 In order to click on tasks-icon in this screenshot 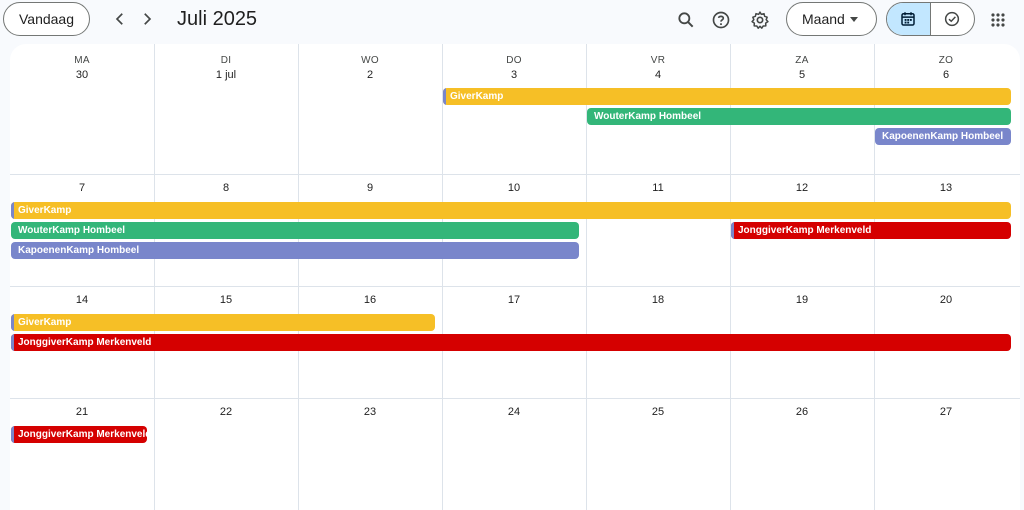, I will do `click(952, 19)`.